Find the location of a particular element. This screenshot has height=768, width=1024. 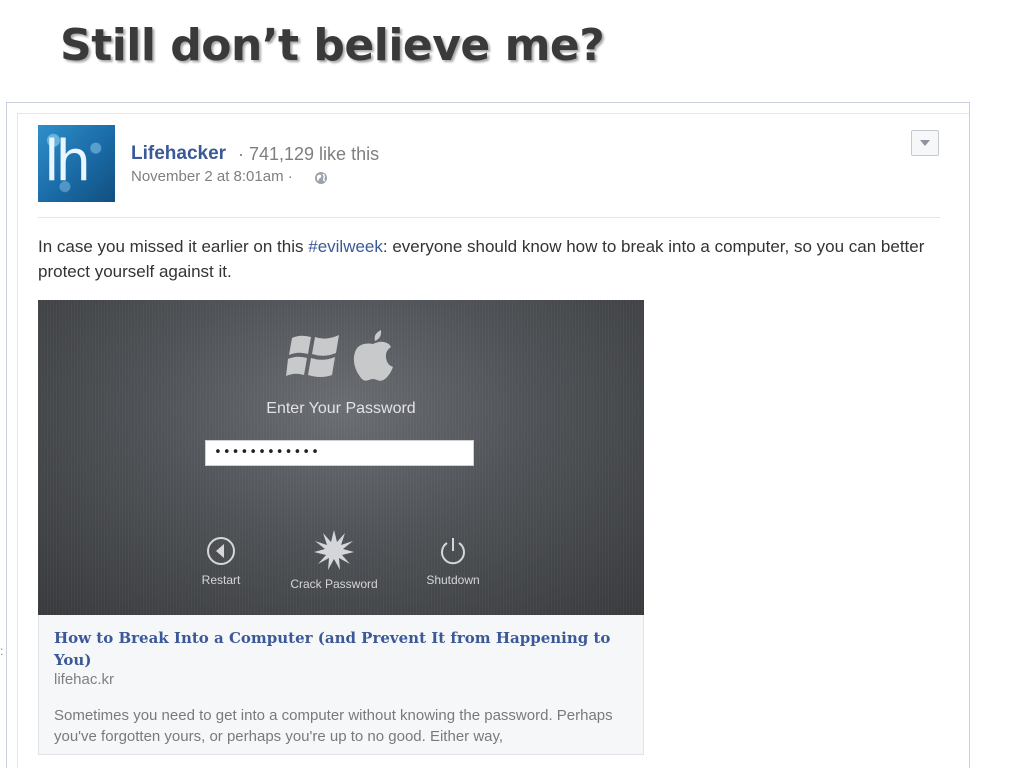

windows-logo-icon is located at coordinates (312, 356).